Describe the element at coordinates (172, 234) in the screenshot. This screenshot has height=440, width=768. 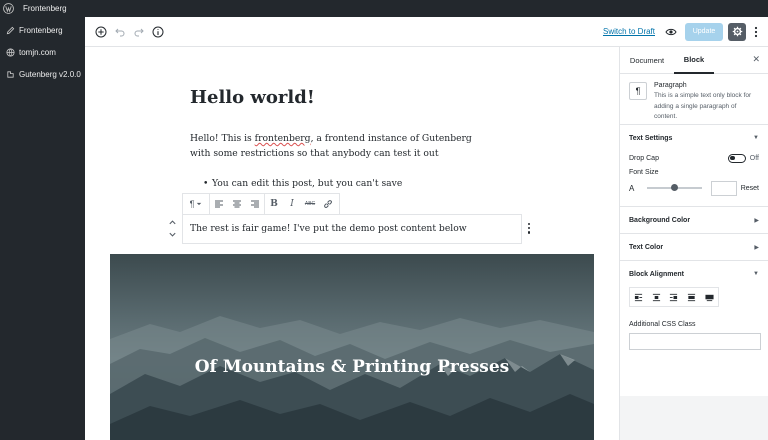
I see `move-down-icon` at that location.